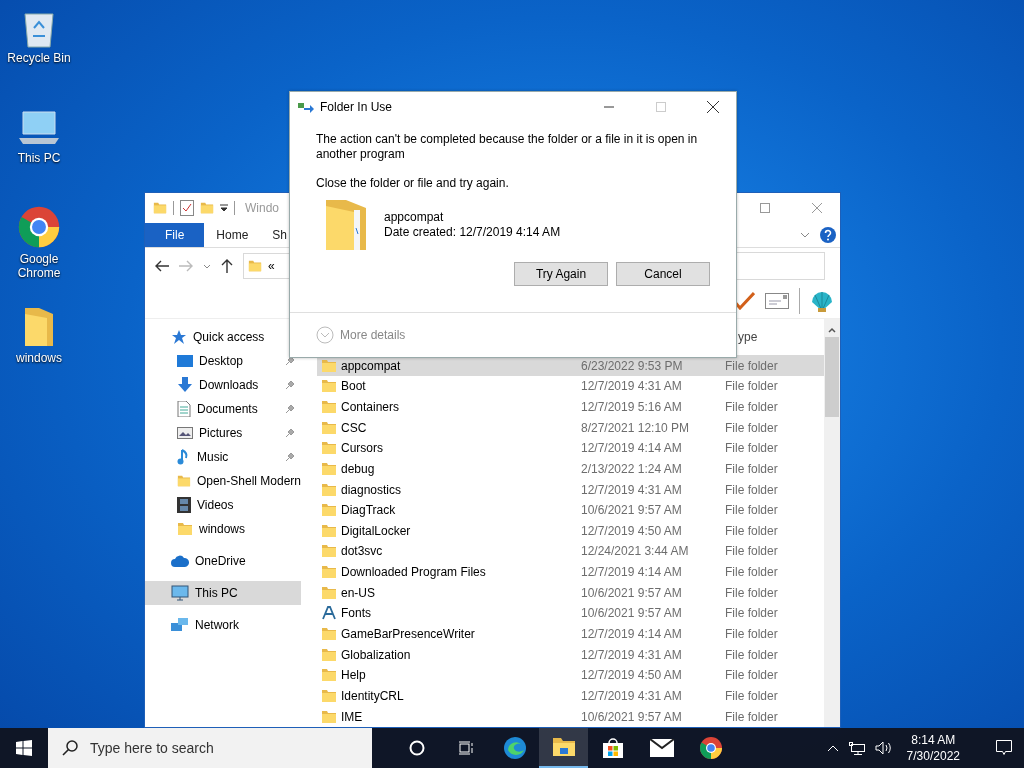 This screenshot has width=1024, height=768. What do you see at coordinates (223, 409) in the screenshot?
I see `nav-item: Documents` at bounding box center [223, 409].